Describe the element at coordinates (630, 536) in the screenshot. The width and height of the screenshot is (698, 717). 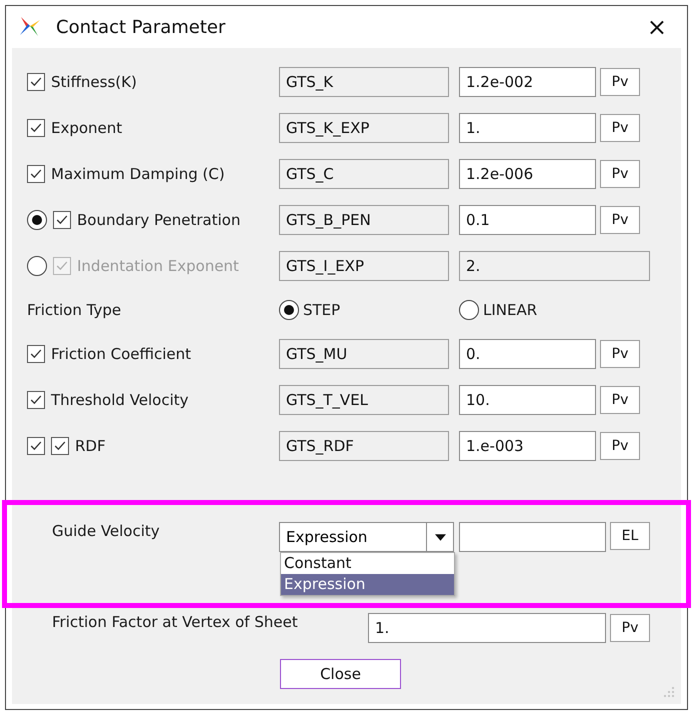
I see `el-button: EL` at that location.